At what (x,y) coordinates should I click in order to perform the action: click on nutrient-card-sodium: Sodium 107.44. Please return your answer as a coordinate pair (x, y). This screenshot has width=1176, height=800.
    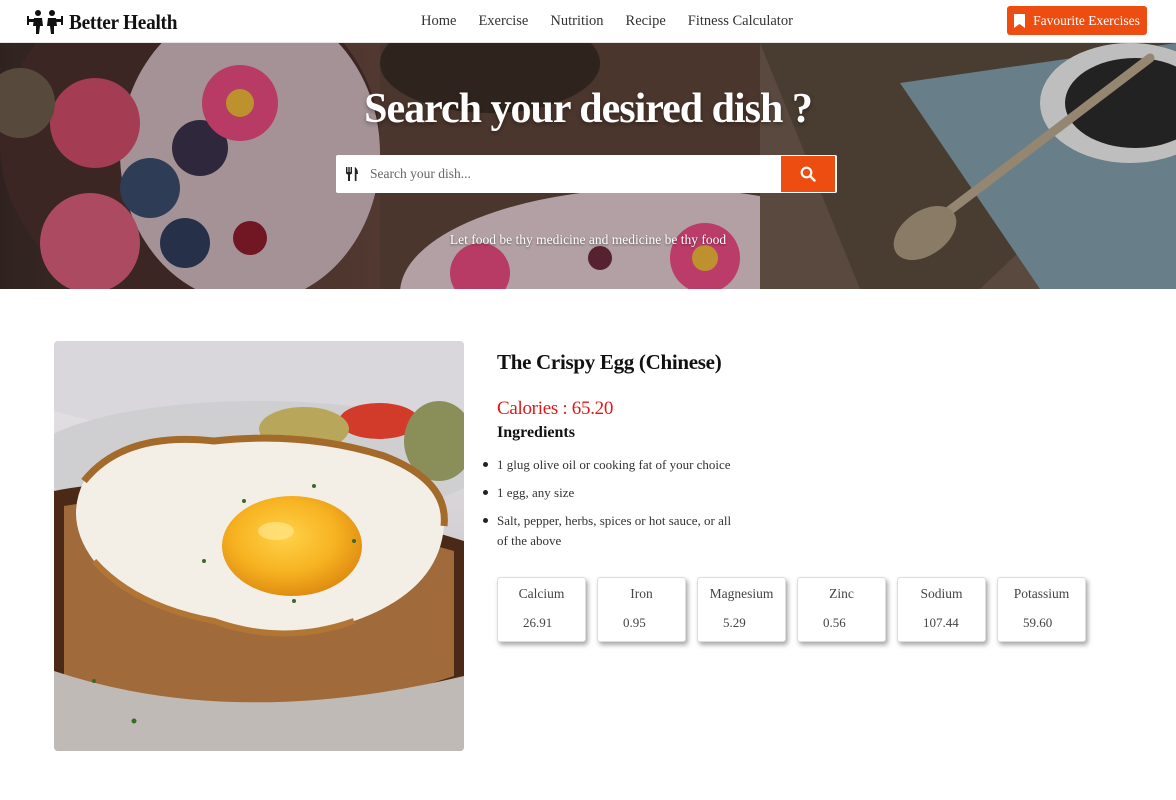
    Looking at the image, I should click on (941, 609).